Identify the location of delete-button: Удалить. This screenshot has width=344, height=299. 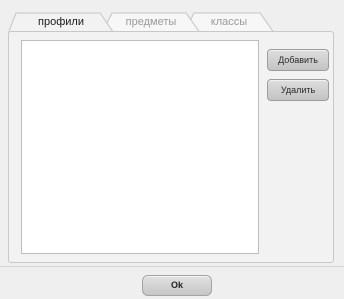
(298, 90).